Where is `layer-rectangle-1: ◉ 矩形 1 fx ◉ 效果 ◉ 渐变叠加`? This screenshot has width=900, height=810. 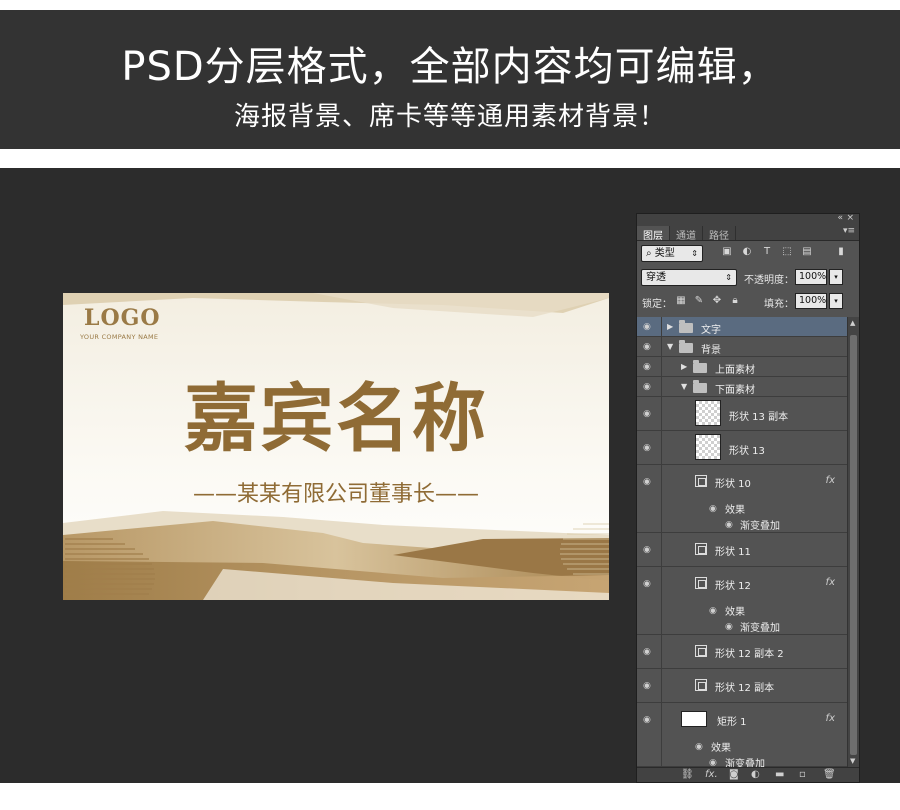 layer-rectangle-1: ◉ 矩形 1 fx ◉ 效果 ◉ 渐变叠加 is located at coordinates (742, 736).